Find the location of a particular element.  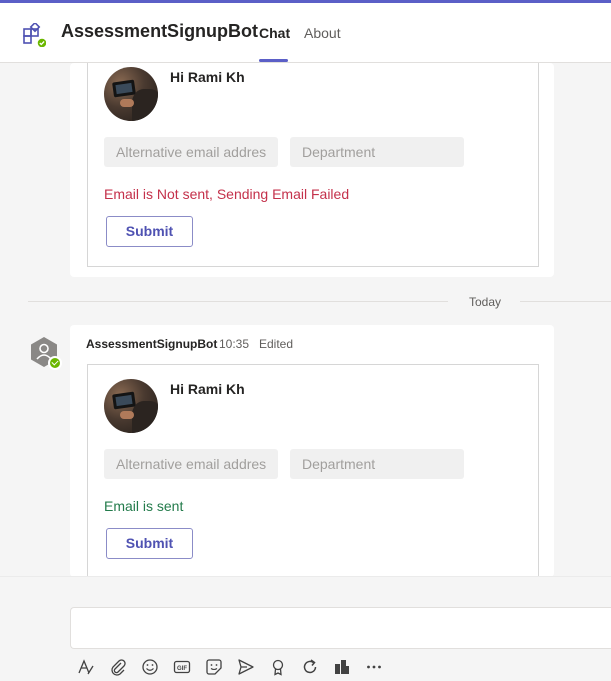

status-message: Email is Not sent, Sending Email Failed is located at coordinates (227, 194).